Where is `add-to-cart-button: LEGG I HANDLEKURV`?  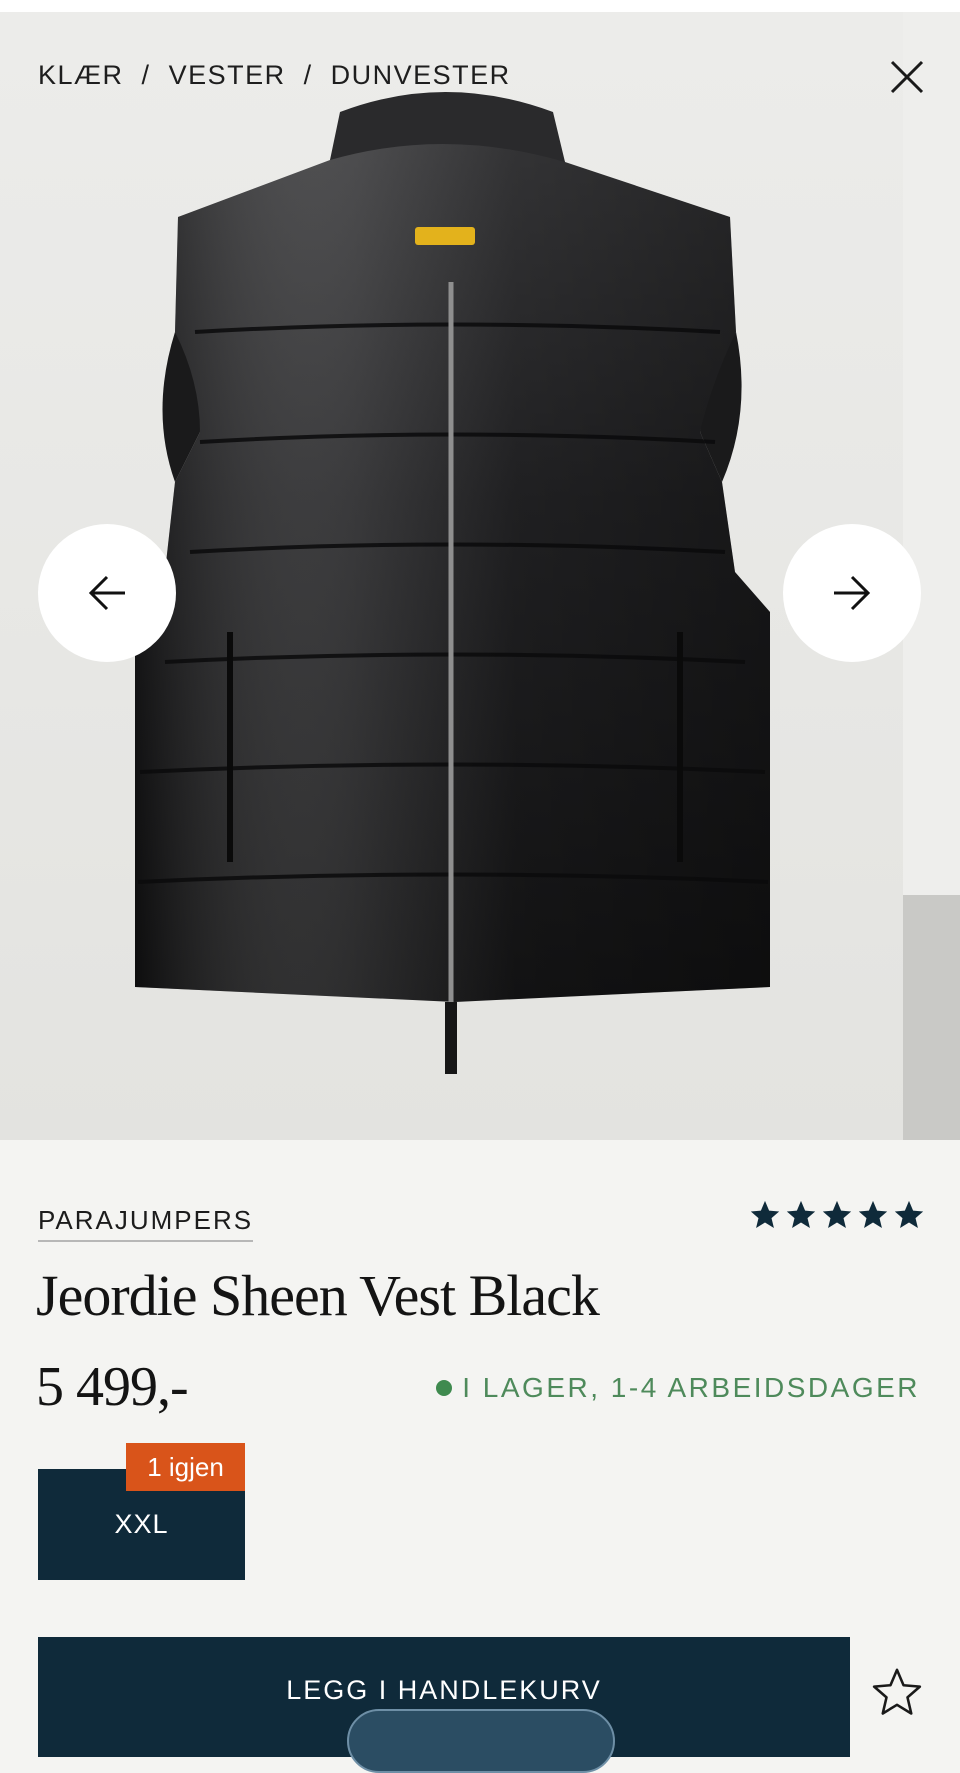 add-to-cart-button: LEGG I HANDLEKURV is located at coordinates (444, 1705).